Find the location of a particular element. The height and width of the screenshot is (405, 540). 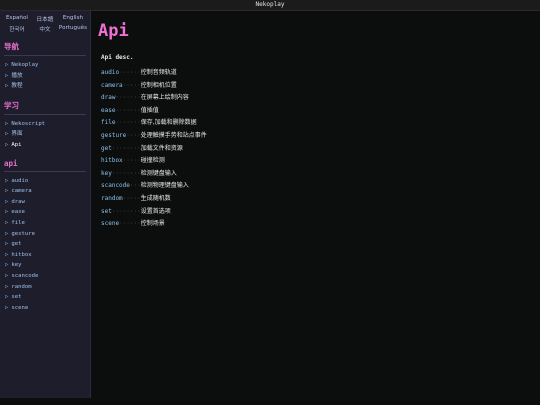

api-description: 设置首选项 is located at coordinates (155, 211).